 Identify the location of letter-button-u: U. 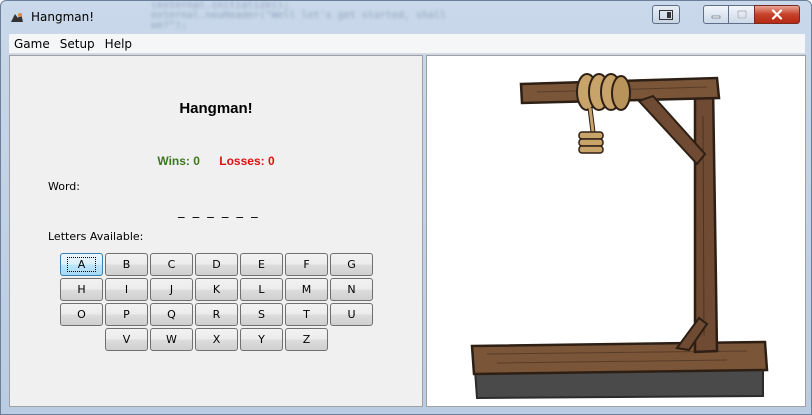
(351, 314).